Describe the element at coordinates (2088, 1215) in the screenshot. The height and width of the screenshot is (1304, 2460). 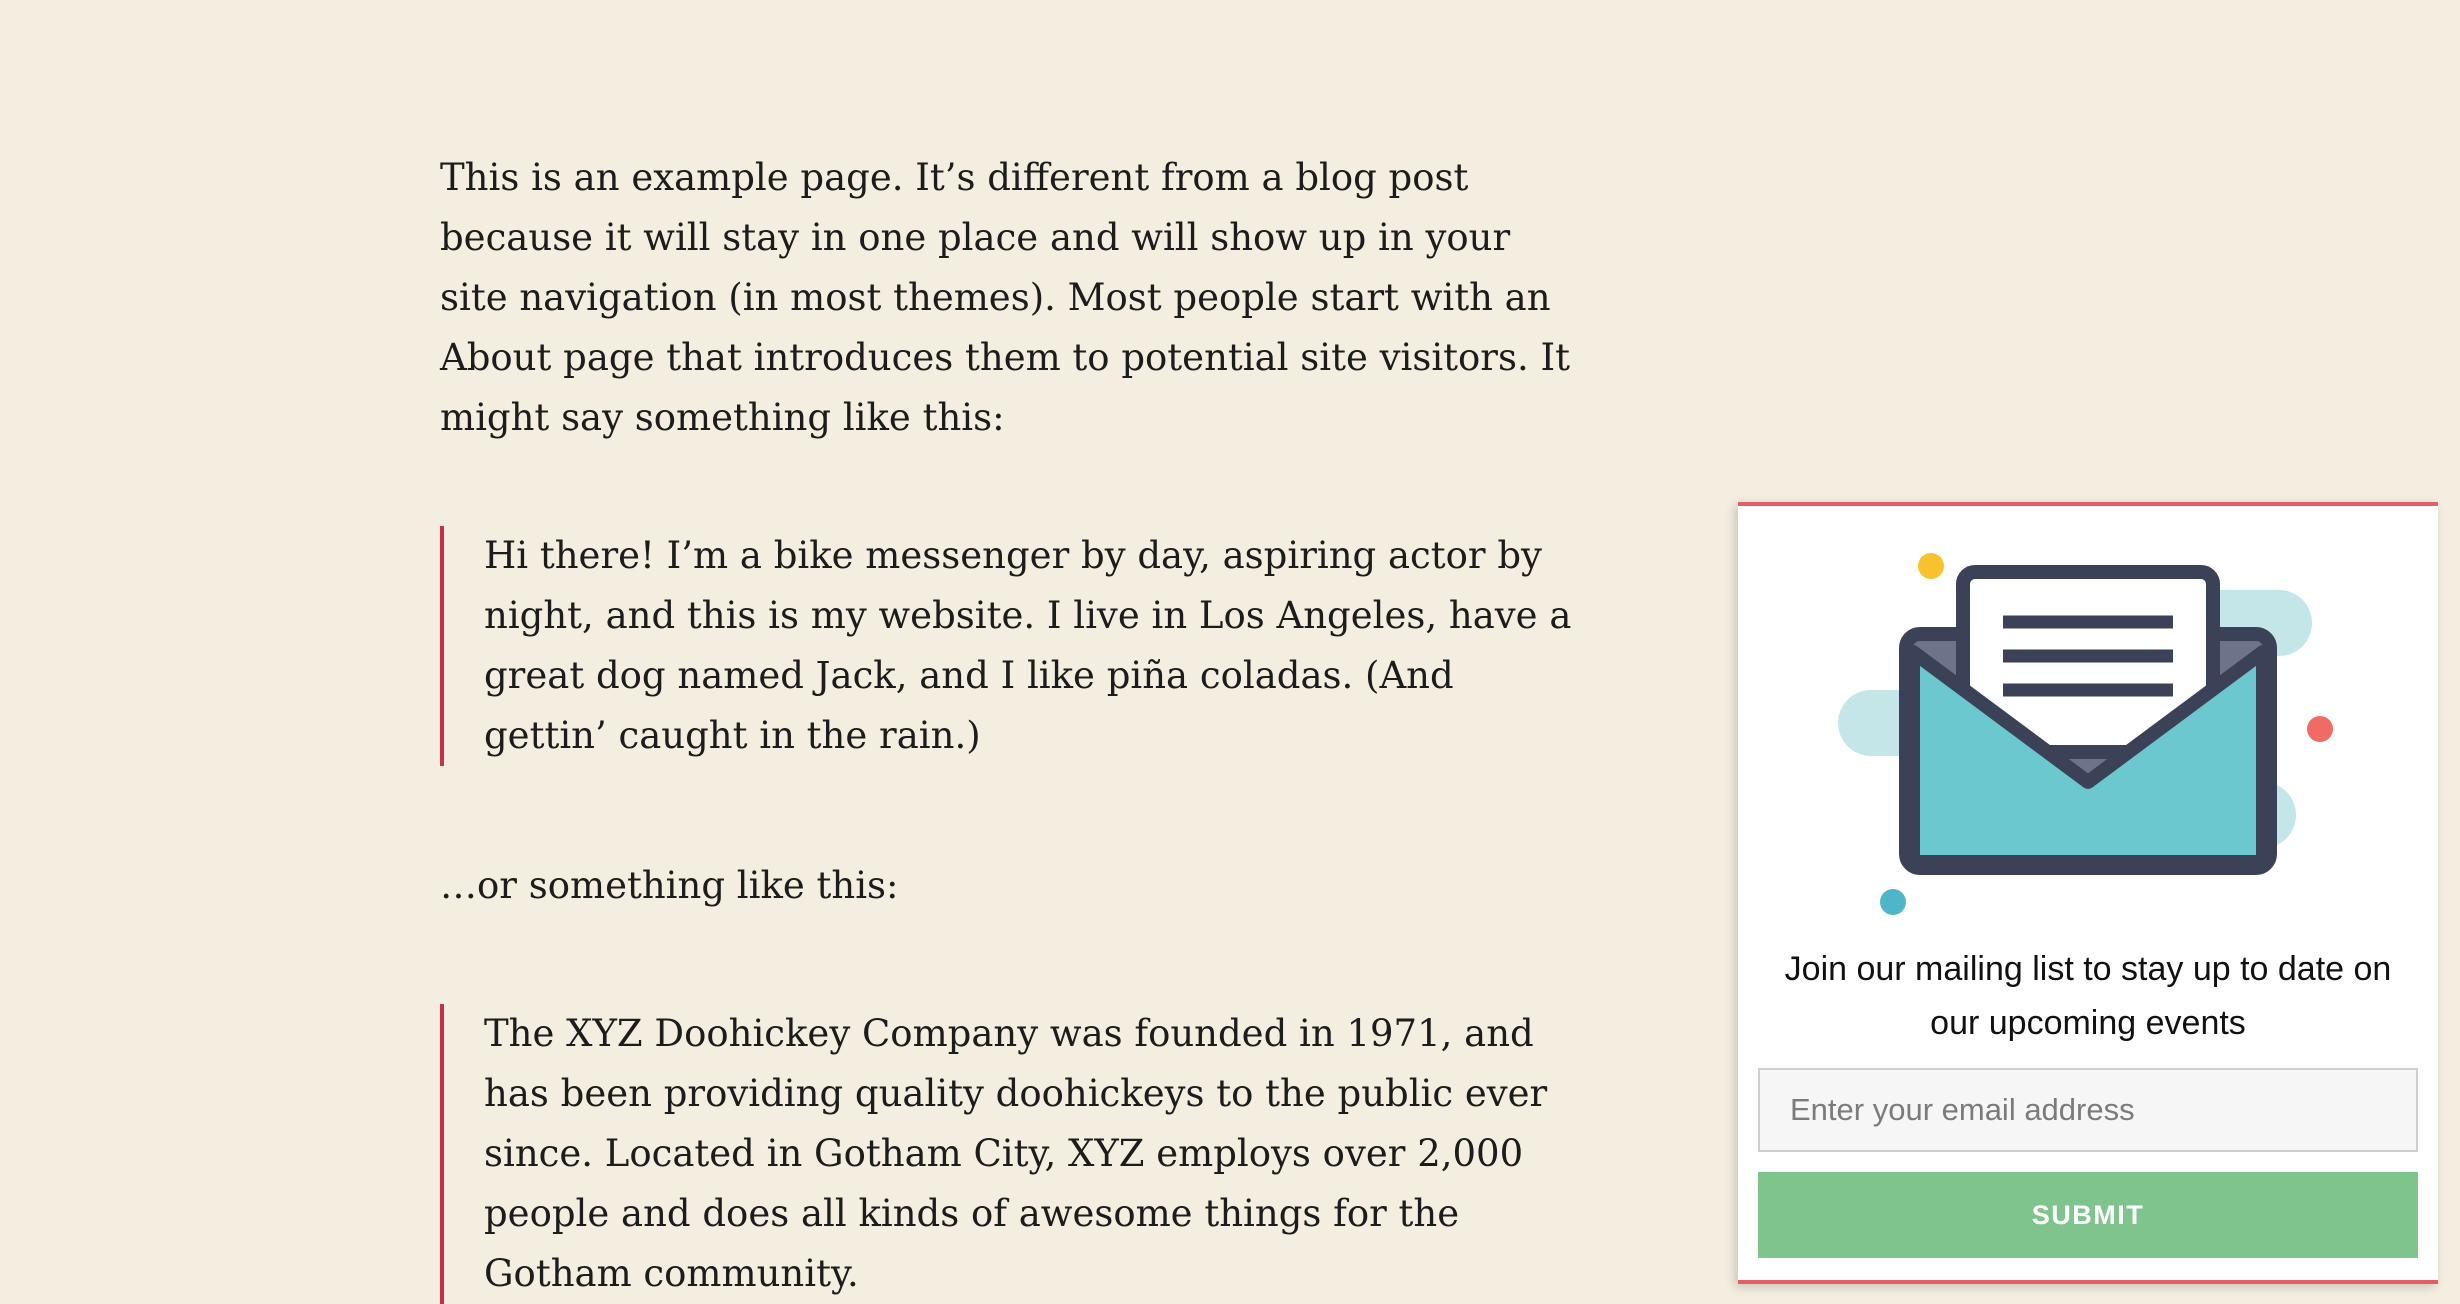
I see `submit-button: SUBMIT` at that location.